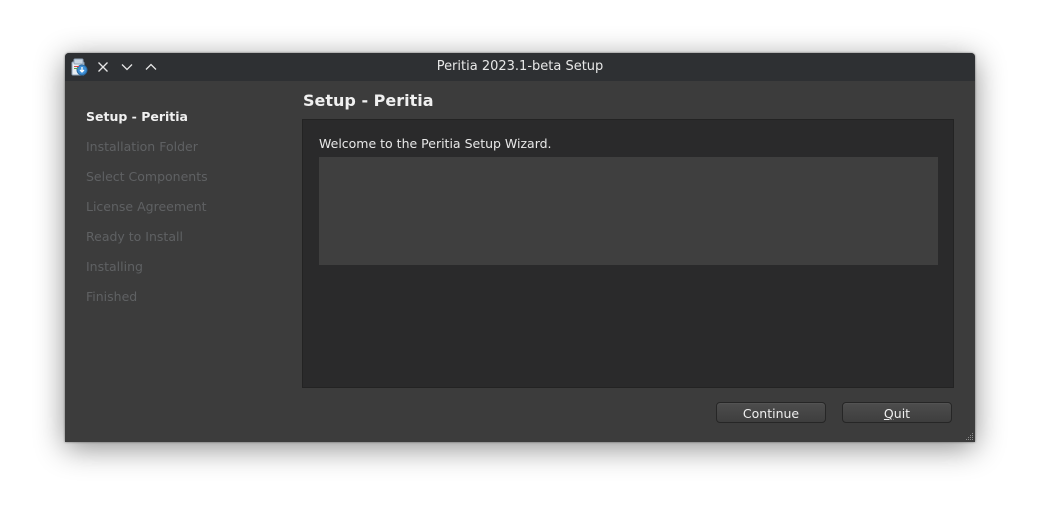 This screenshot has width=1040, height=519. Describe the element at coordinates (888, 413) in the screenshot. I see `quit-mnemonic: Q` at that location.